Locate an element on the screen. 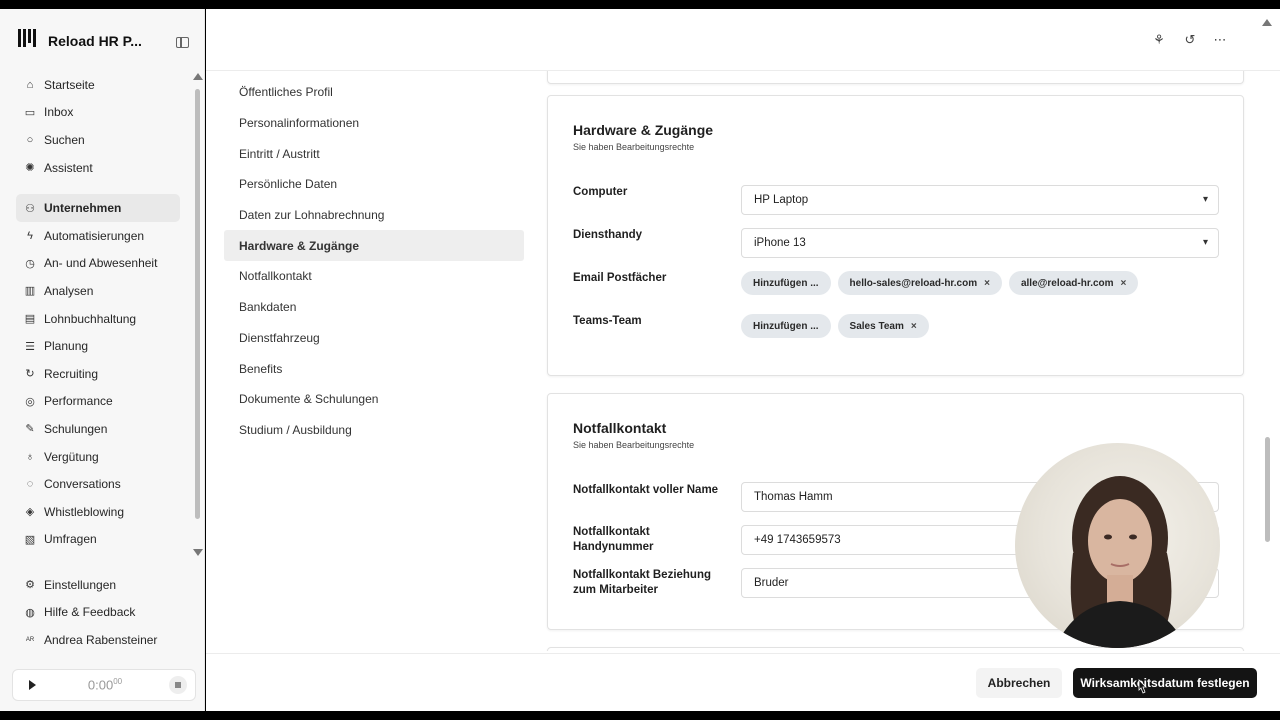 The width and height of the screenshot is (1280, 720). sidebar-item-recruiting: ↻ Recruiting is located at coordinates (98, 374).